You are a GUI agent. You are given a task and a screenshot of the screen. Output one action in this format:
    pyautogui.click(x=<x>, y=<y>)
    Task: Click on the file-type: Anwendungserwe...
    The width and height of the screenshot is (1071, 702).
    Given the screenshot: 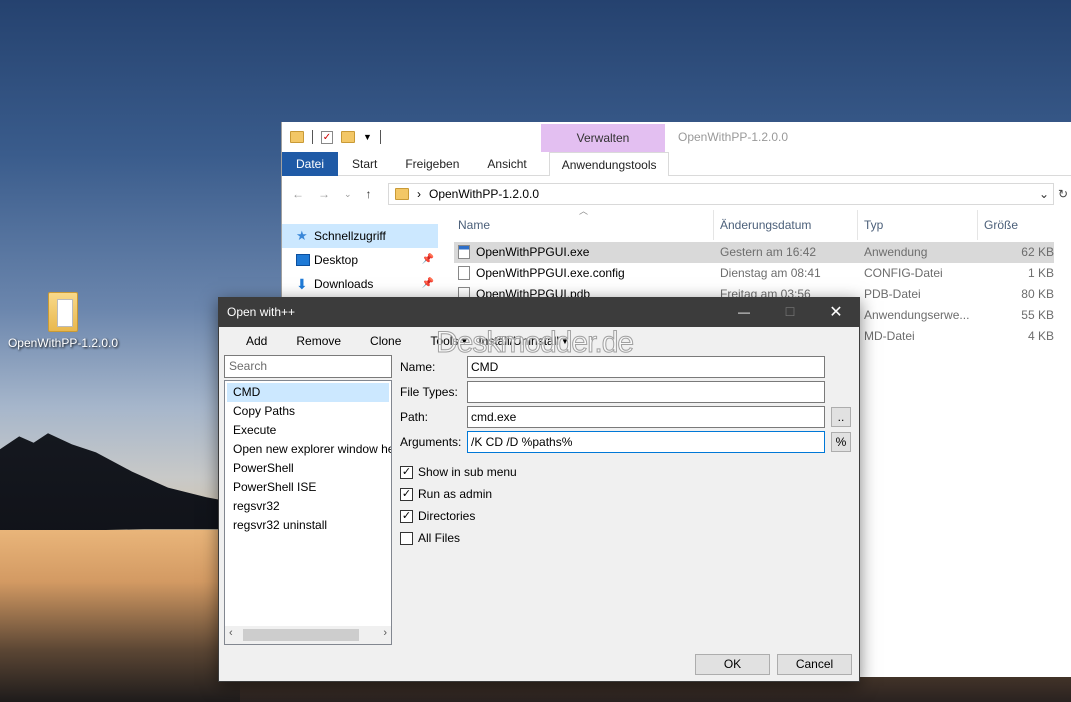 What is the action you would take?
    pyautogui.click(x=917, y=315)
    